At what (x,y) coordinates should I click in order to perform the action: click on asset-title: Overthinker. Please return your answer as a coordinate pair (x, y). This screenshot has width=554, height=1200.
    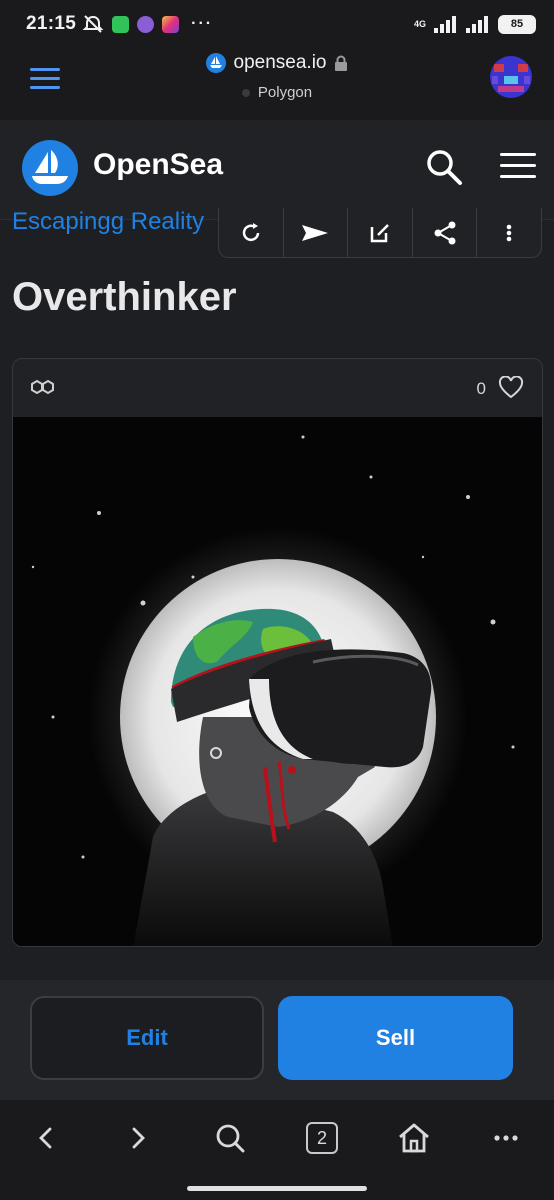
    Looking at the image, I should click on (124, 297).